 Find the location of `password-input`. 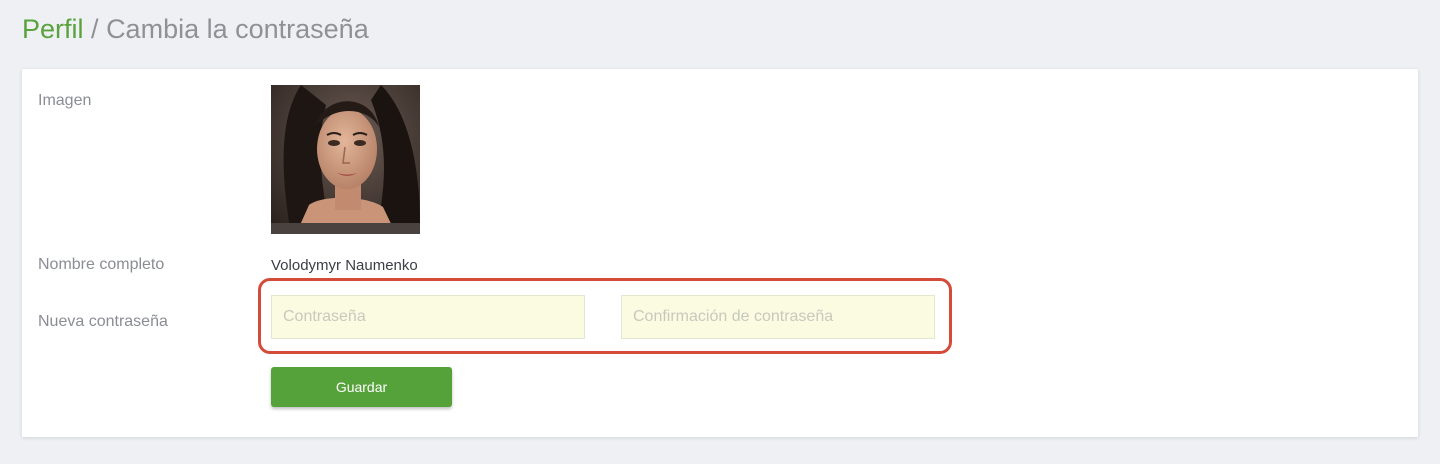

password-input is located at coordinates (428, 317).